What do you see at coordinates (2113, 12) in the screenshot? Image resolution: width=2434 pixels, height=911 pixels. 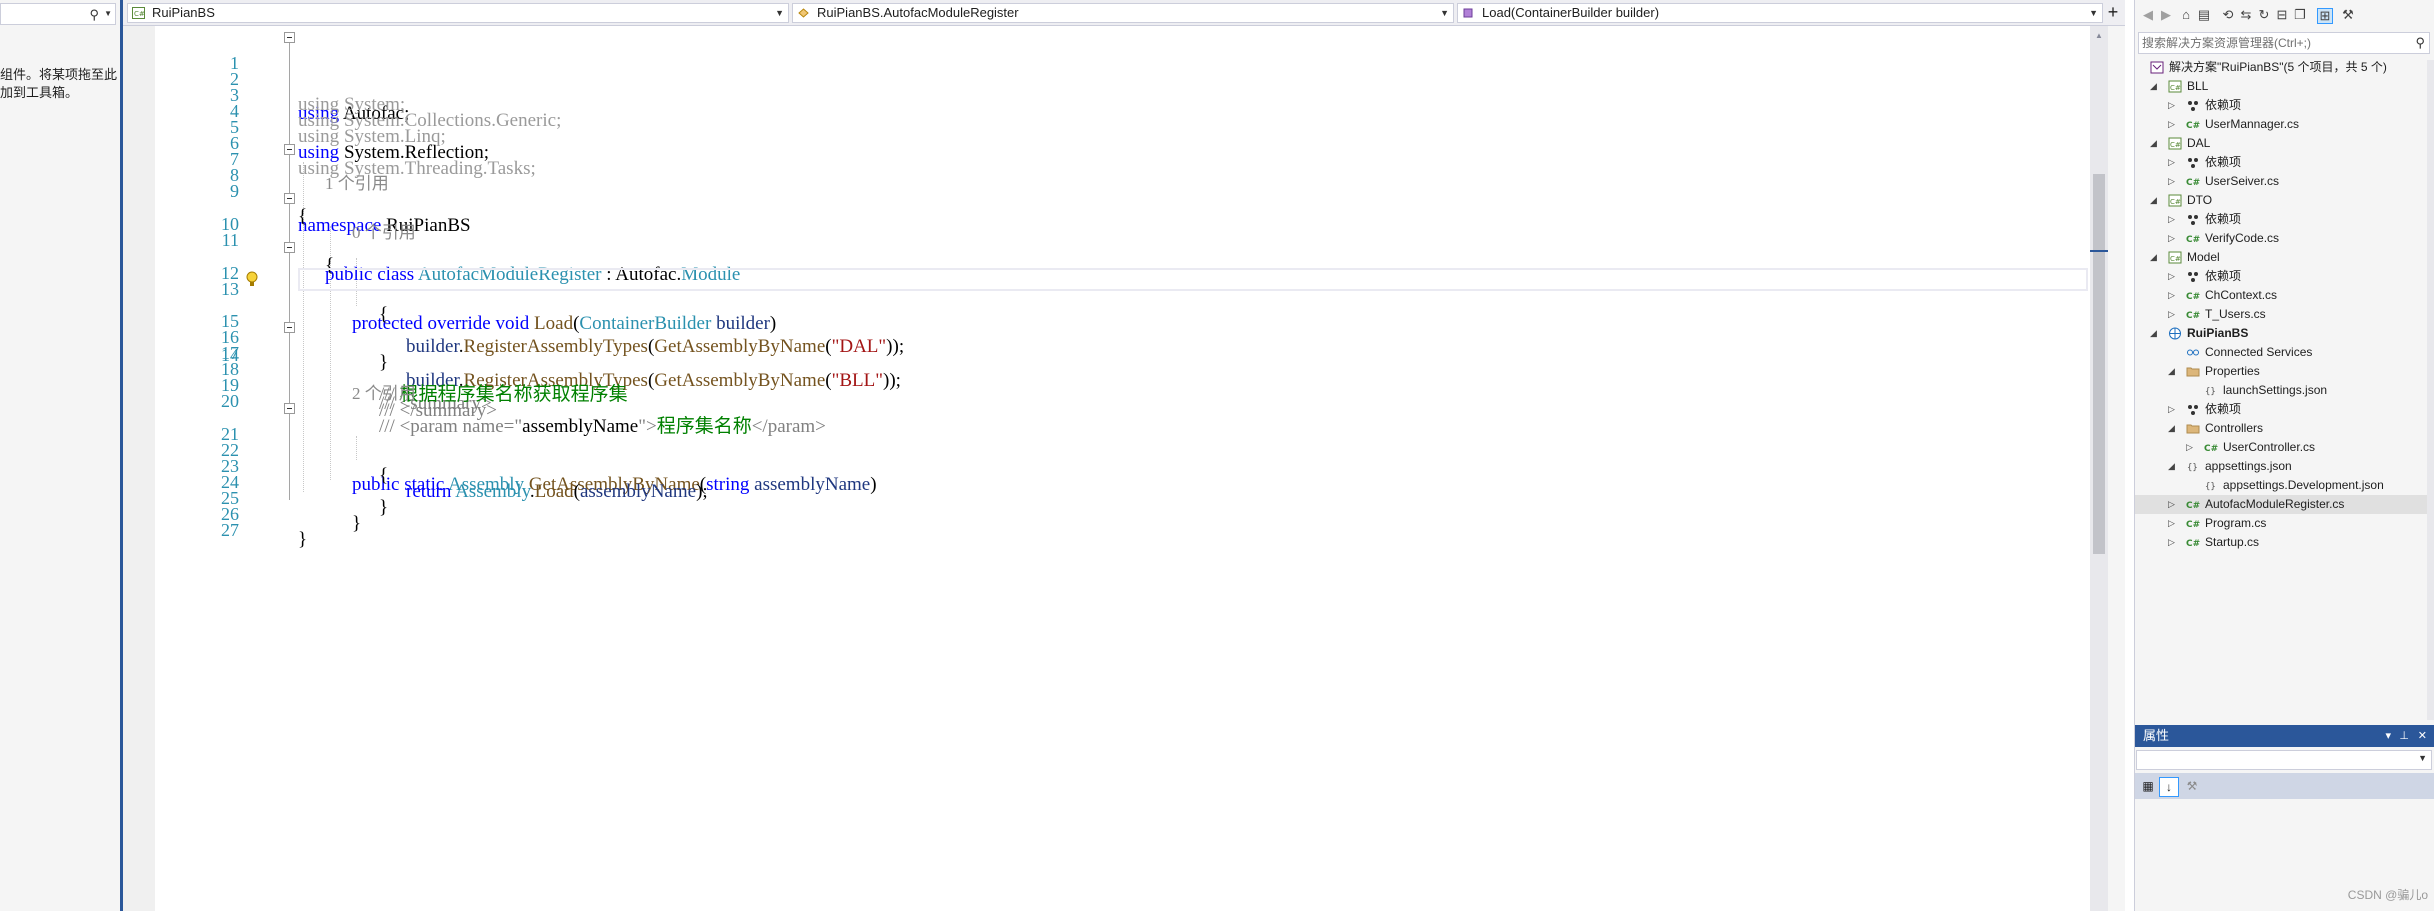 I see `split-window-button: +` at bounding box center [2113, 12].